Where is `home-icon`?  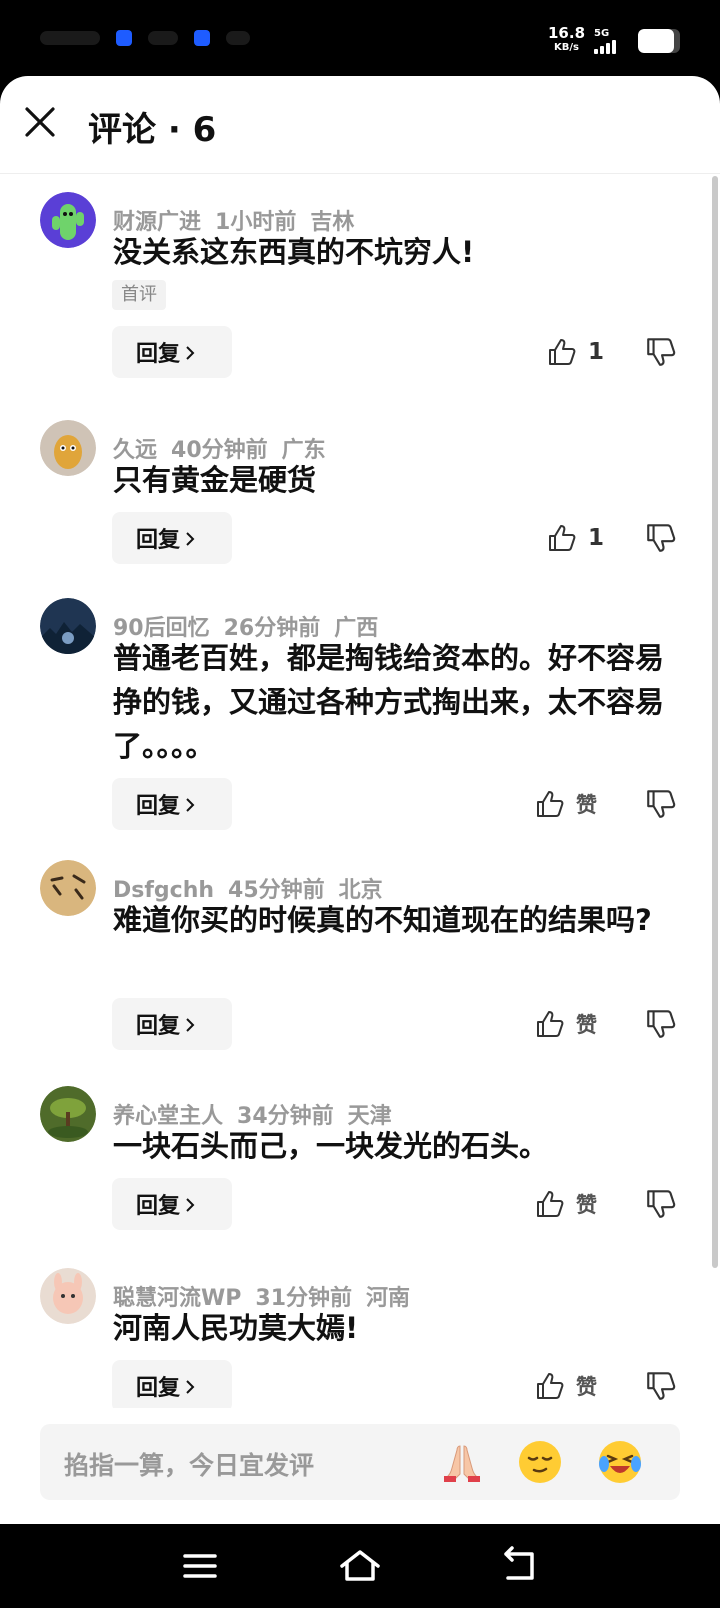 home-icon is located at coordinates (360, 1566).